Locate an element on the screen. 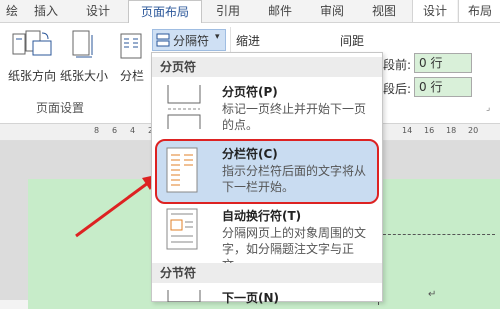  section-header-section-breaks: 分节符 is located at coordinates (267, 273).